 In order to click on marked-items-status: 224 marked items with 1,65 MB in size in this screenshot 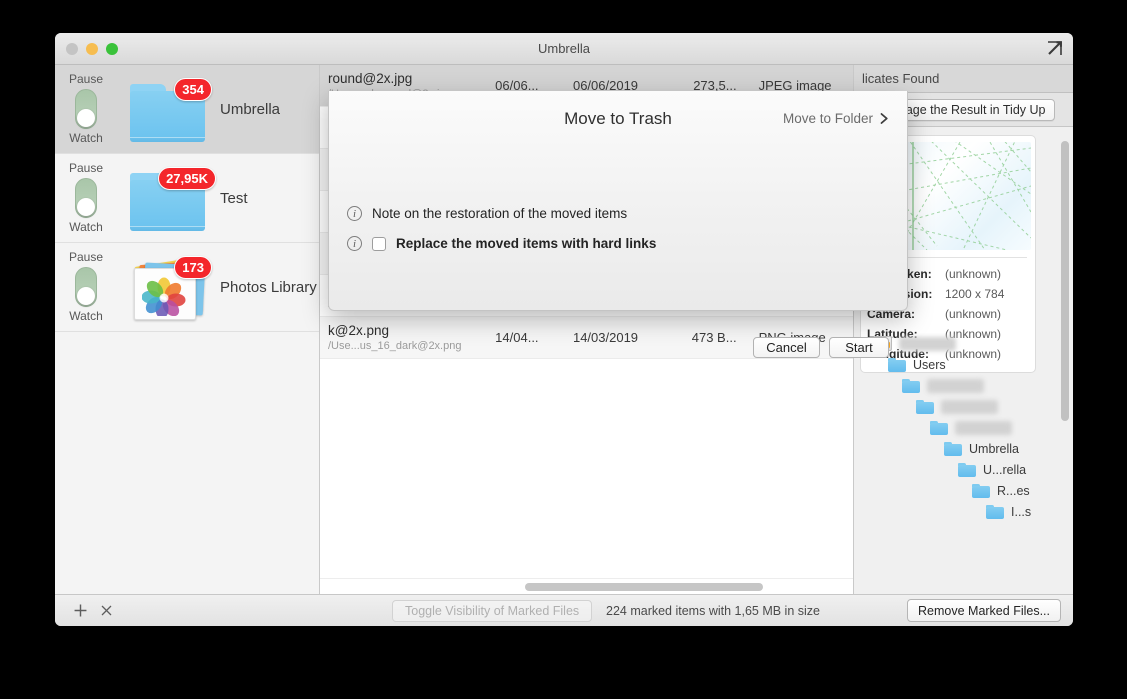, I will do `click(713, 610)`.